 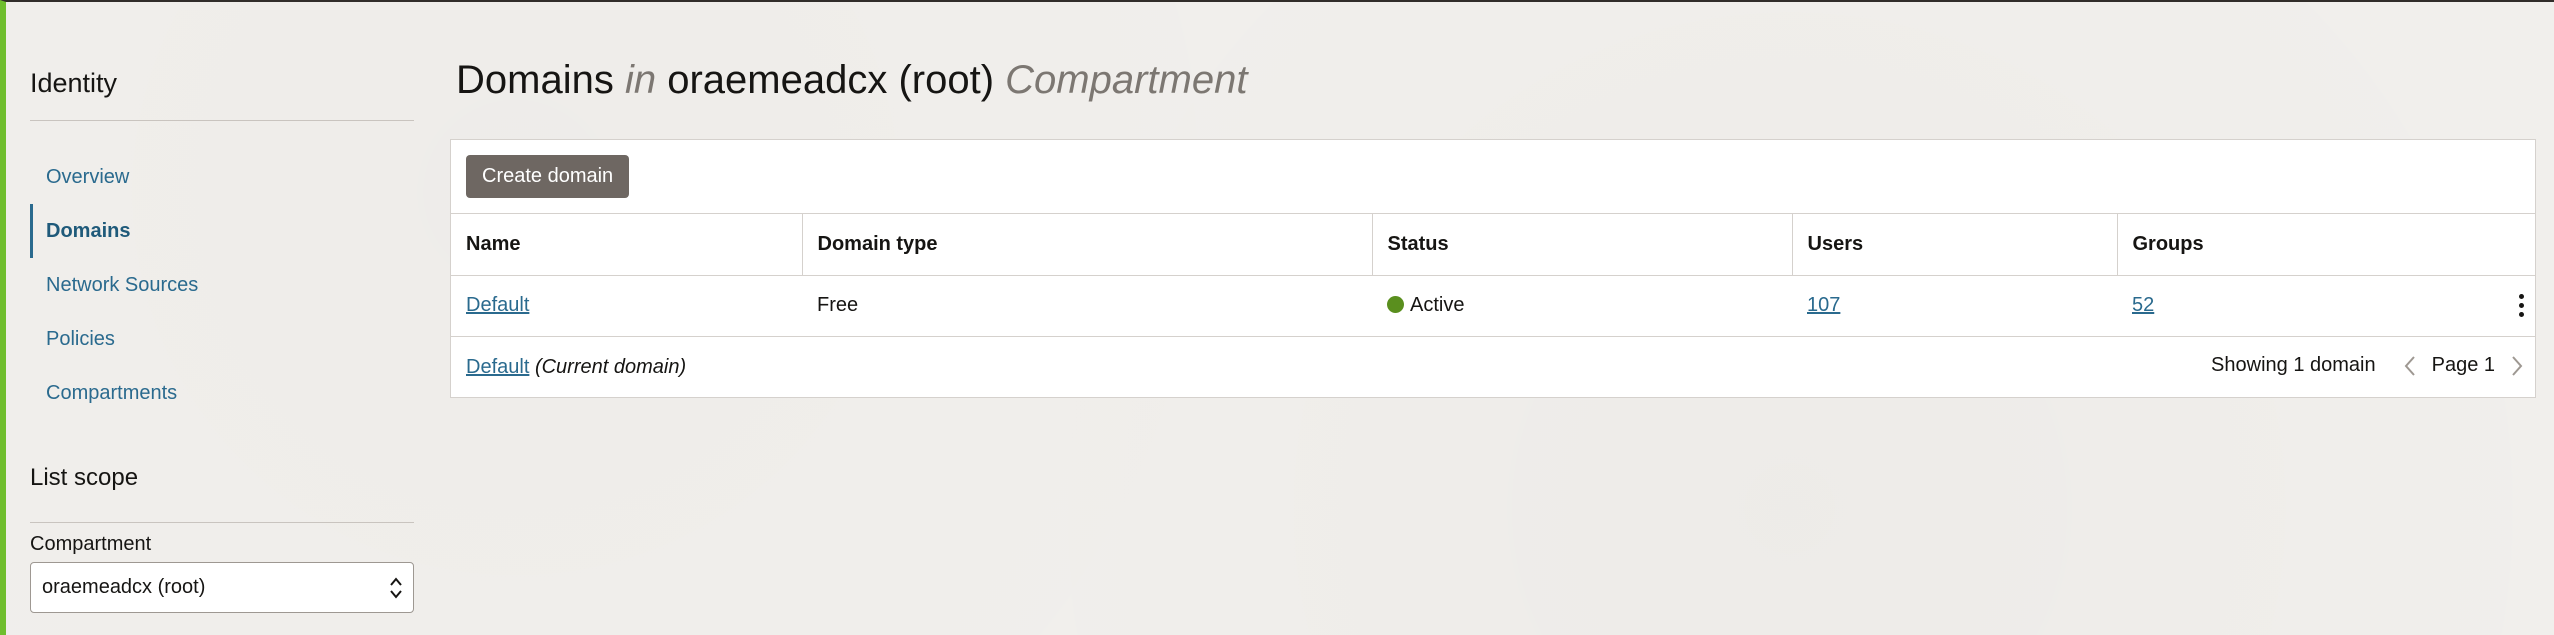 I want to click on current-domain: Default (Current domain), so click(x=576, y=367).